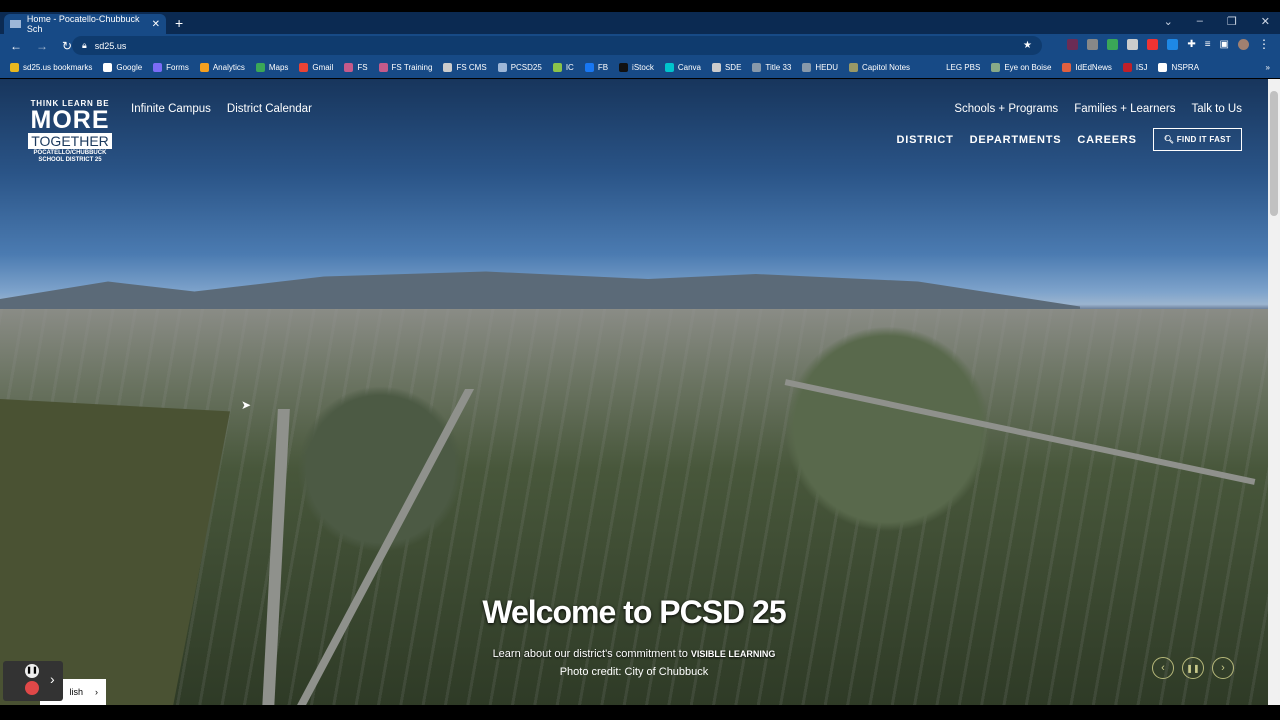 The image size is (1280, 720). I want to click on bookmark-item: Forms, so click(171, 67).